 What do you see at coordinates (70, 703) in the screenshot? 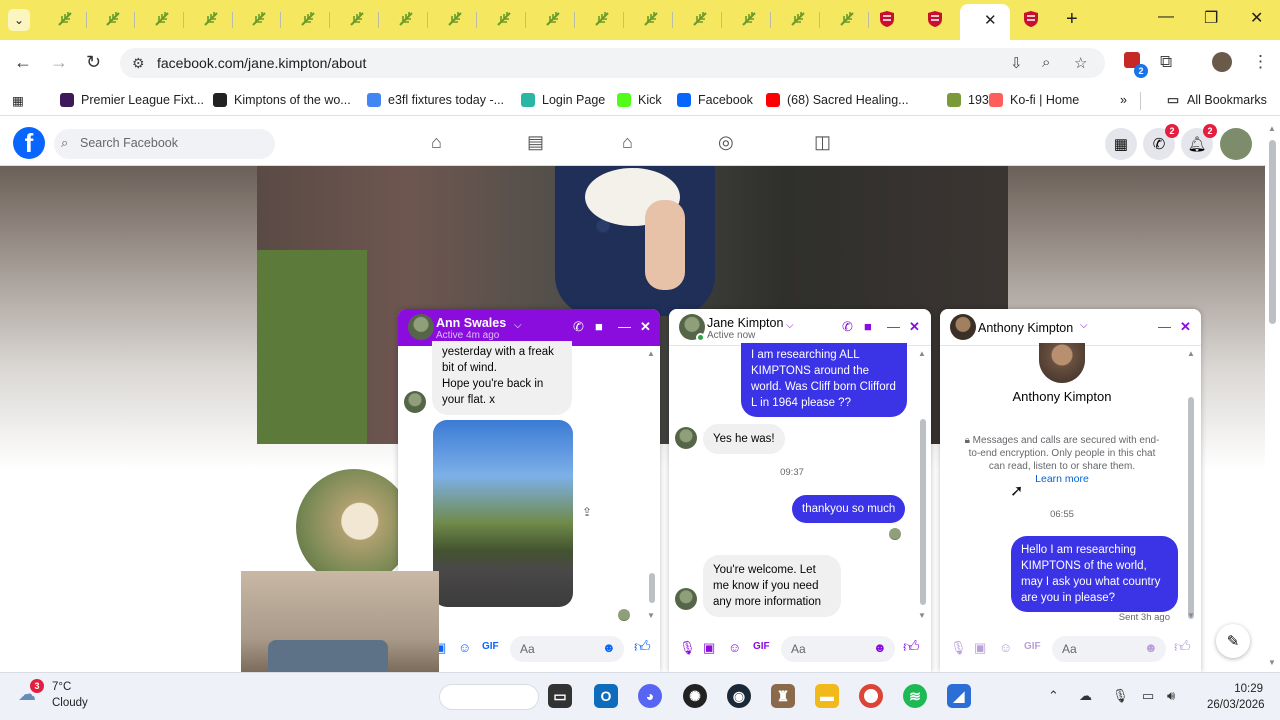
I see `weather-desc: Cloudy` at bounding box center [70, 703].